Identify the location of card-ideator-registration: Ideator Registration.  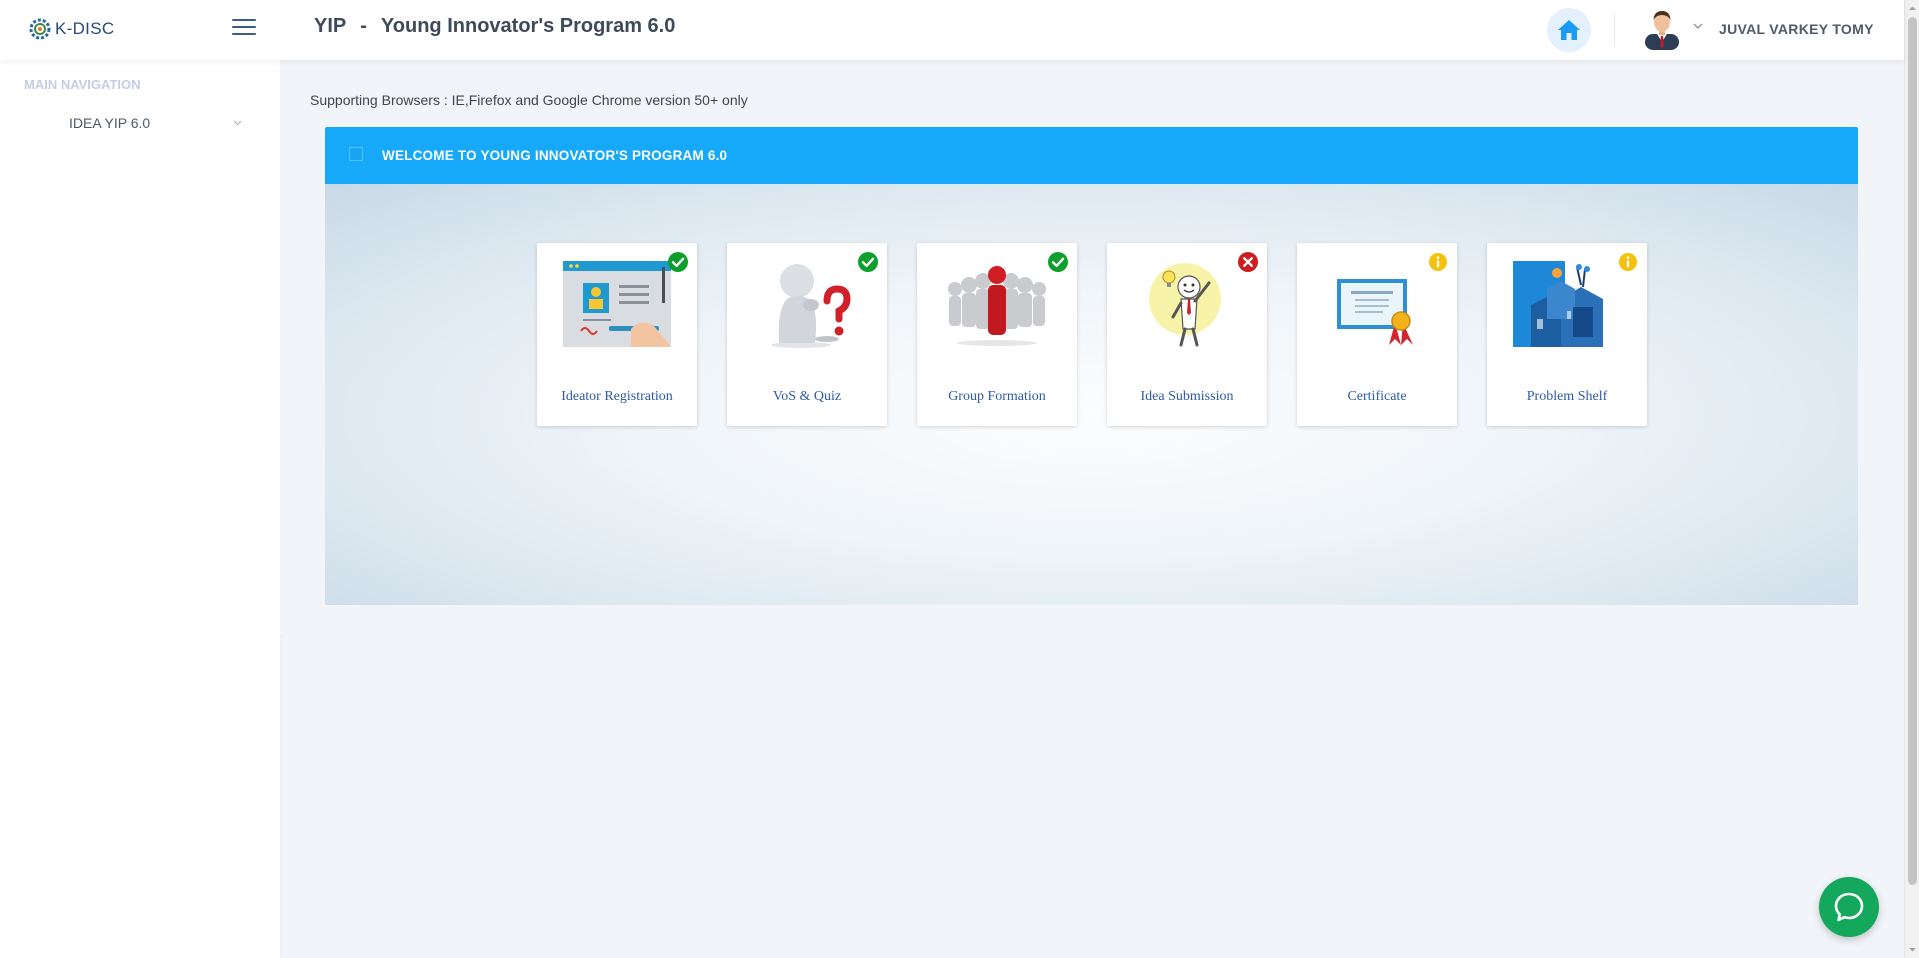
(617, 334).